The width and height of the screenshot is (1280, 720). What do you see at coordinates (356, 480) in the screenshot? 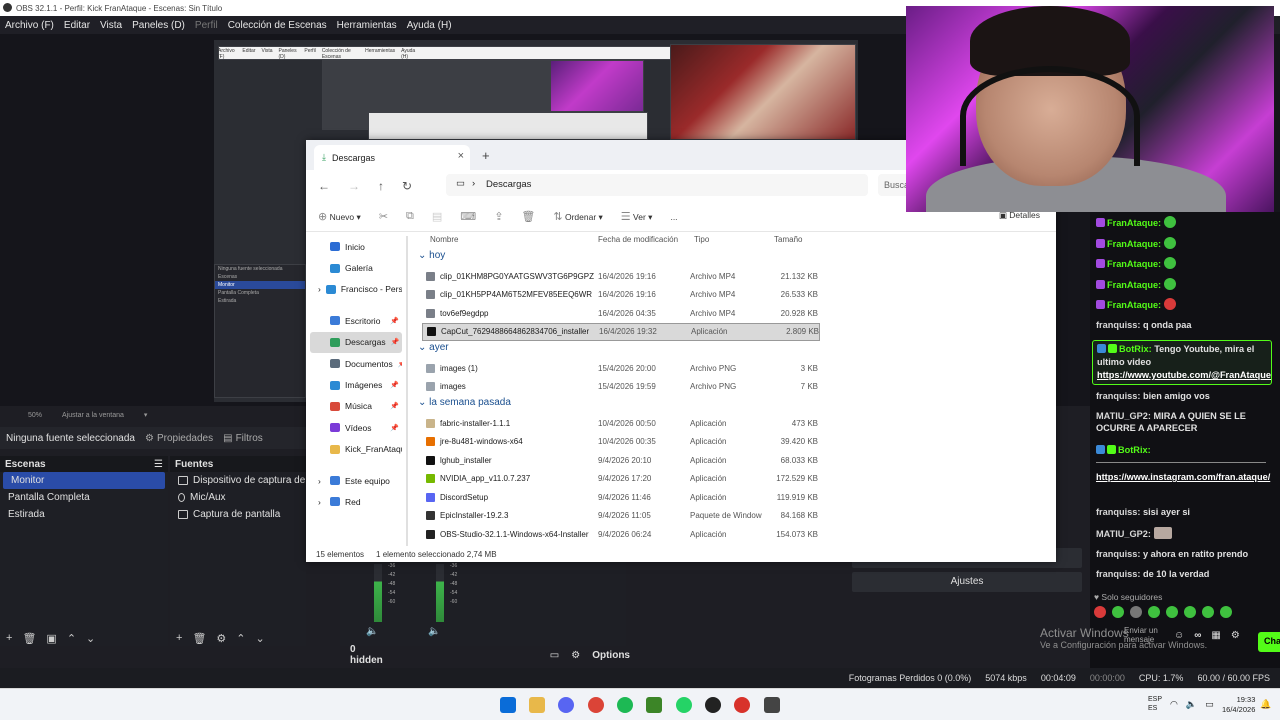
I see `nav-item: › Este equipo` at bounding box center [356, 480].